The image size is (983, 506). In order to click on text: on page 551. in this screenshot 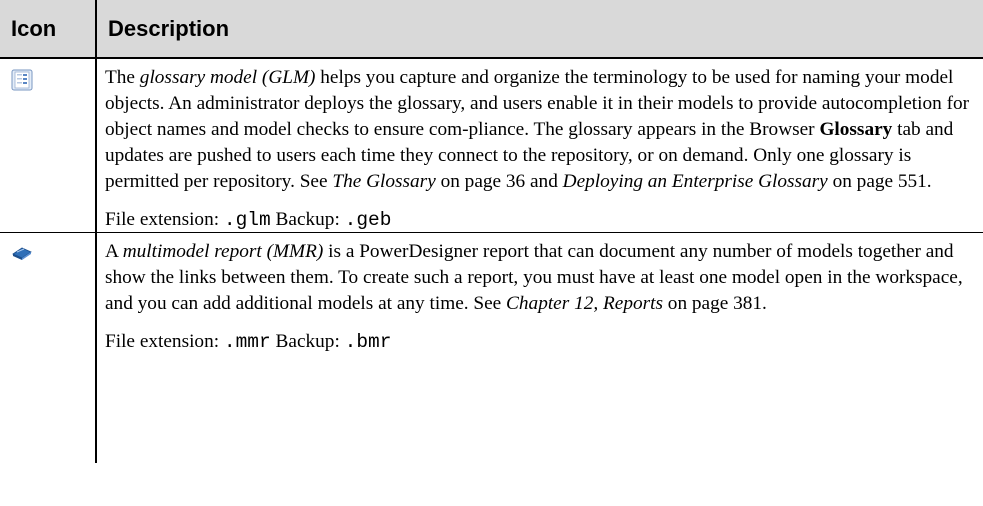, I will do `click(879, 181)`.